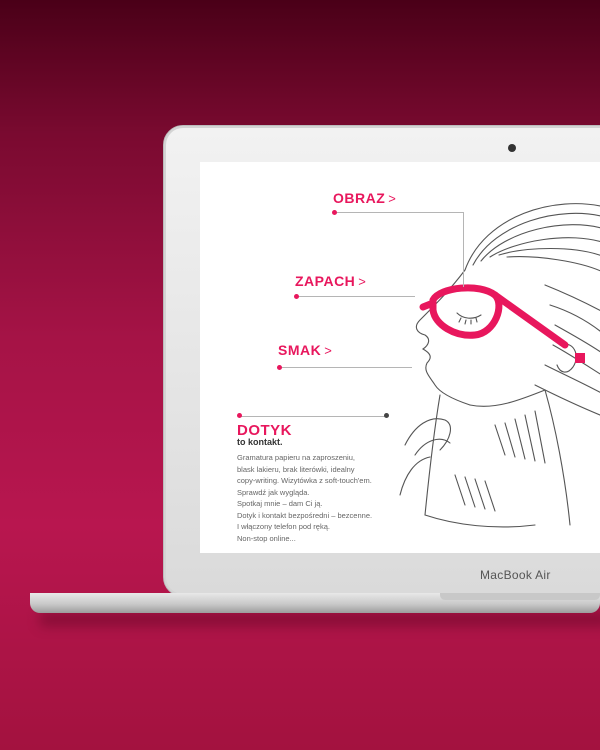 The width and height of the screenshot is (600, 750). Describe the element at coordinates (273, 492) in the screenshot. I see `dotyk-line: Sprawdź jak wygląda.` at that location.